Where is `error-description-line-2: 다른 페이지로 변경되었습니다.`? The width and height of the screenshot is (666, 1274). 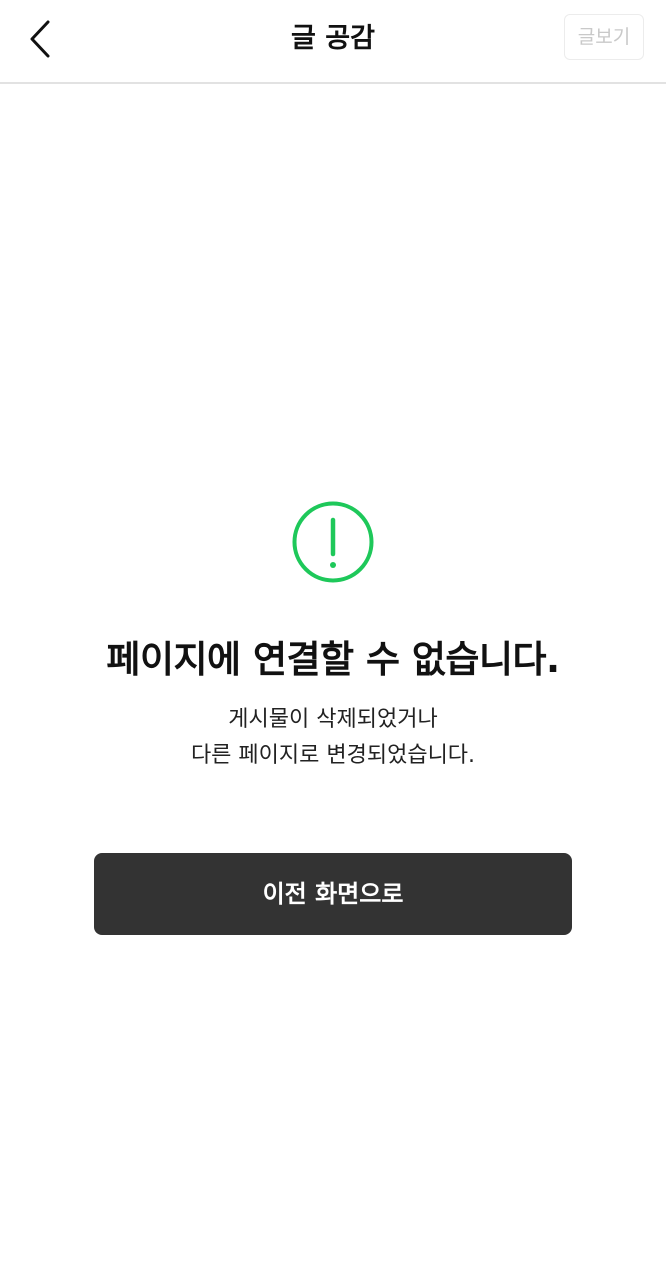
error-description-line-2: 다른 페이지로 변경되었습니다. is located at coordinates (333, 755).